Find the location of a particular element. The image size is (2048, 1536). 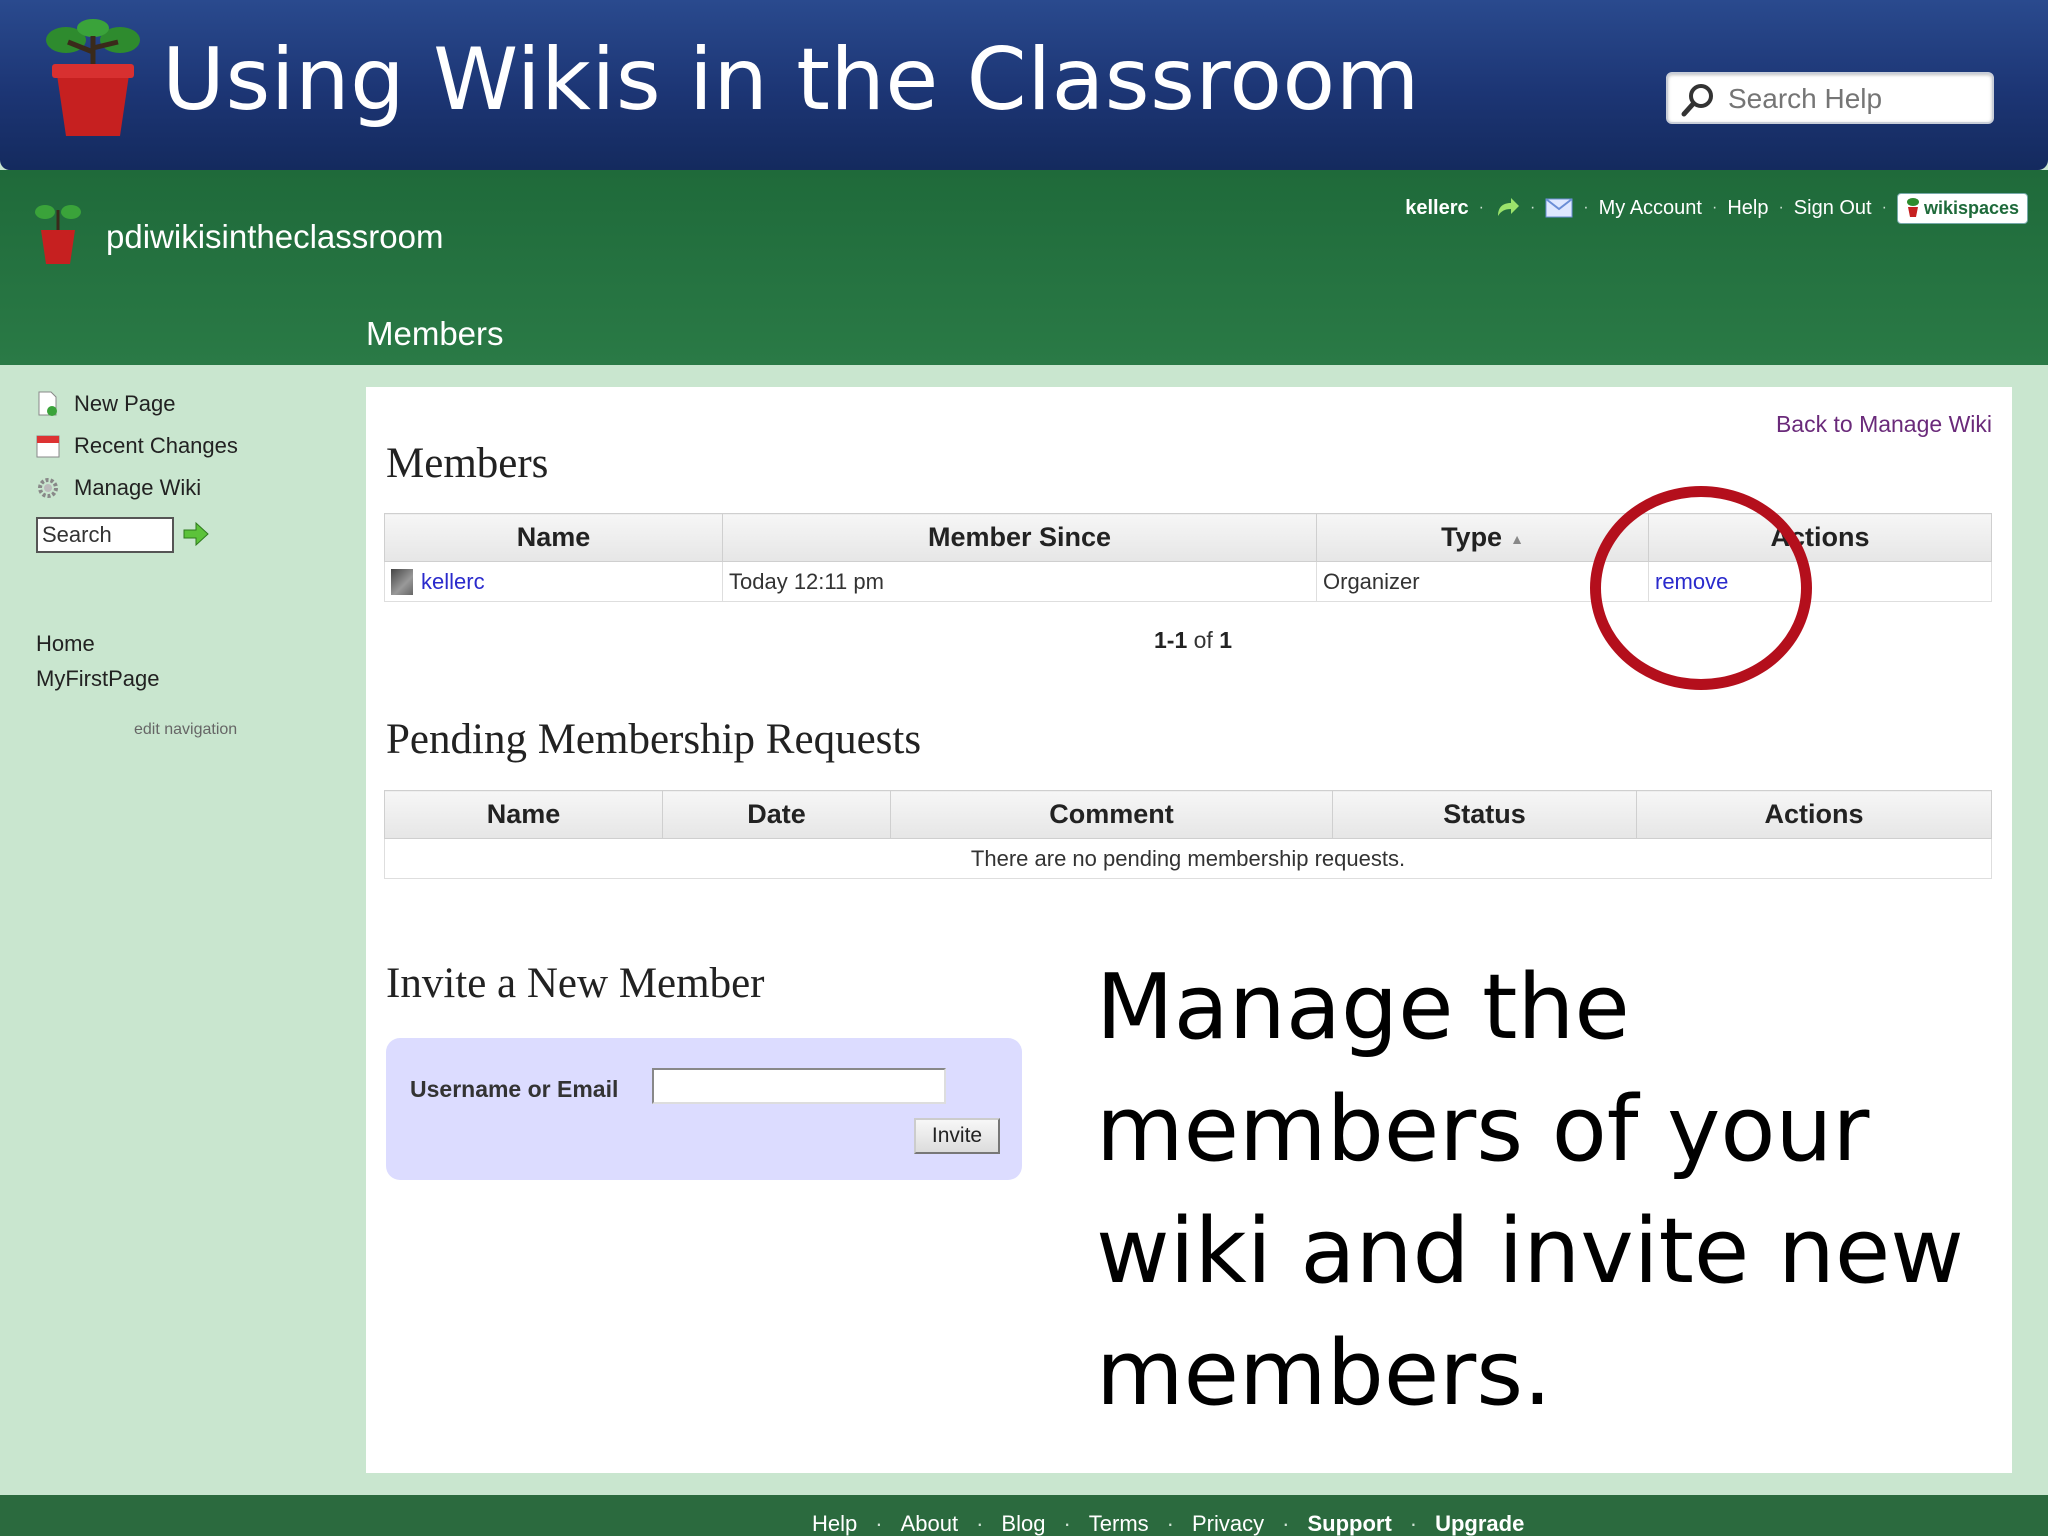

sidebar-link-home: Home is located at coordinates (65, 644).